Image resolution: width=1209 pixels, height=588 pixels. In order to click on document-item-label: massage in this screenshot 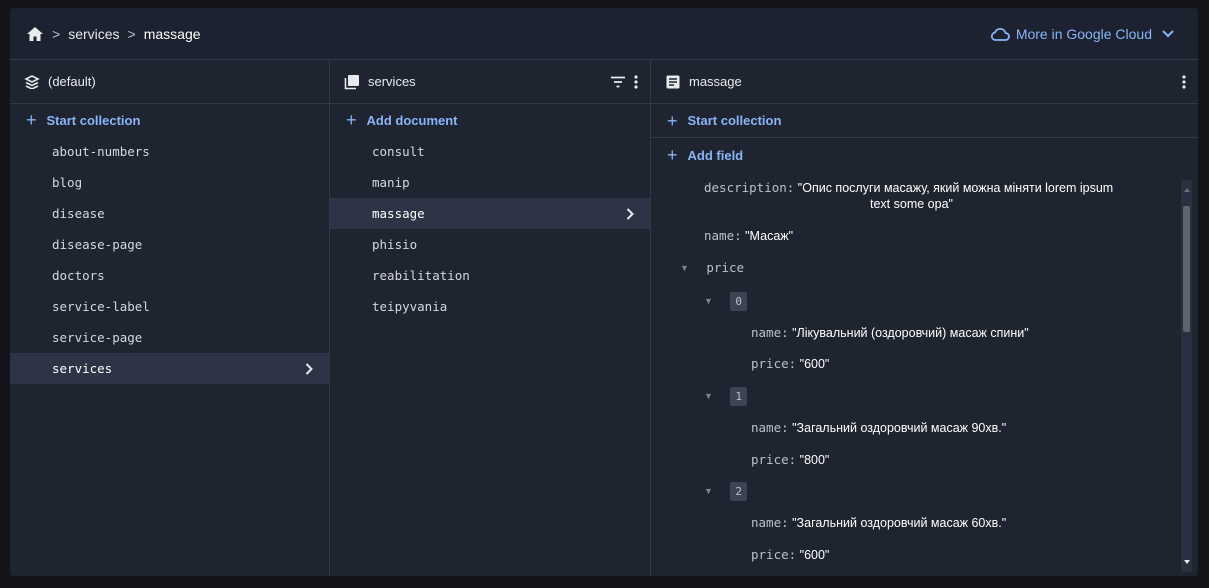, I will do `click(398, 213)`.